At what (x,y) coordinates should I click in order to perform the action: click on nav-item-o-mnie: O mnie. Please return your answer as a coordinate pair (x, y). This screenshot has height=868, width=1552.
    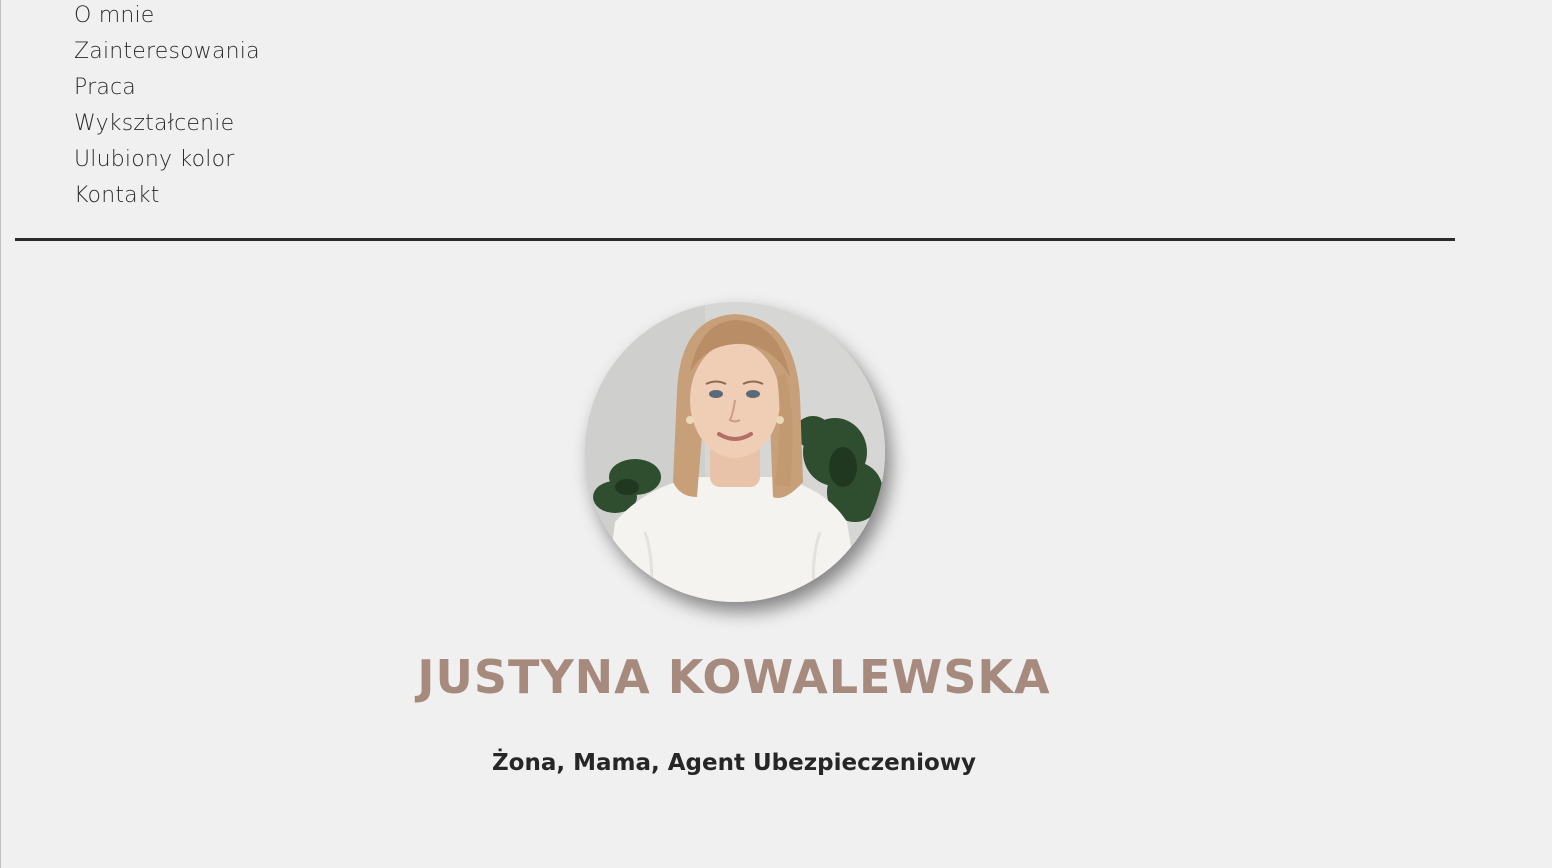
    Looking at the image, I should click on (167, 17).